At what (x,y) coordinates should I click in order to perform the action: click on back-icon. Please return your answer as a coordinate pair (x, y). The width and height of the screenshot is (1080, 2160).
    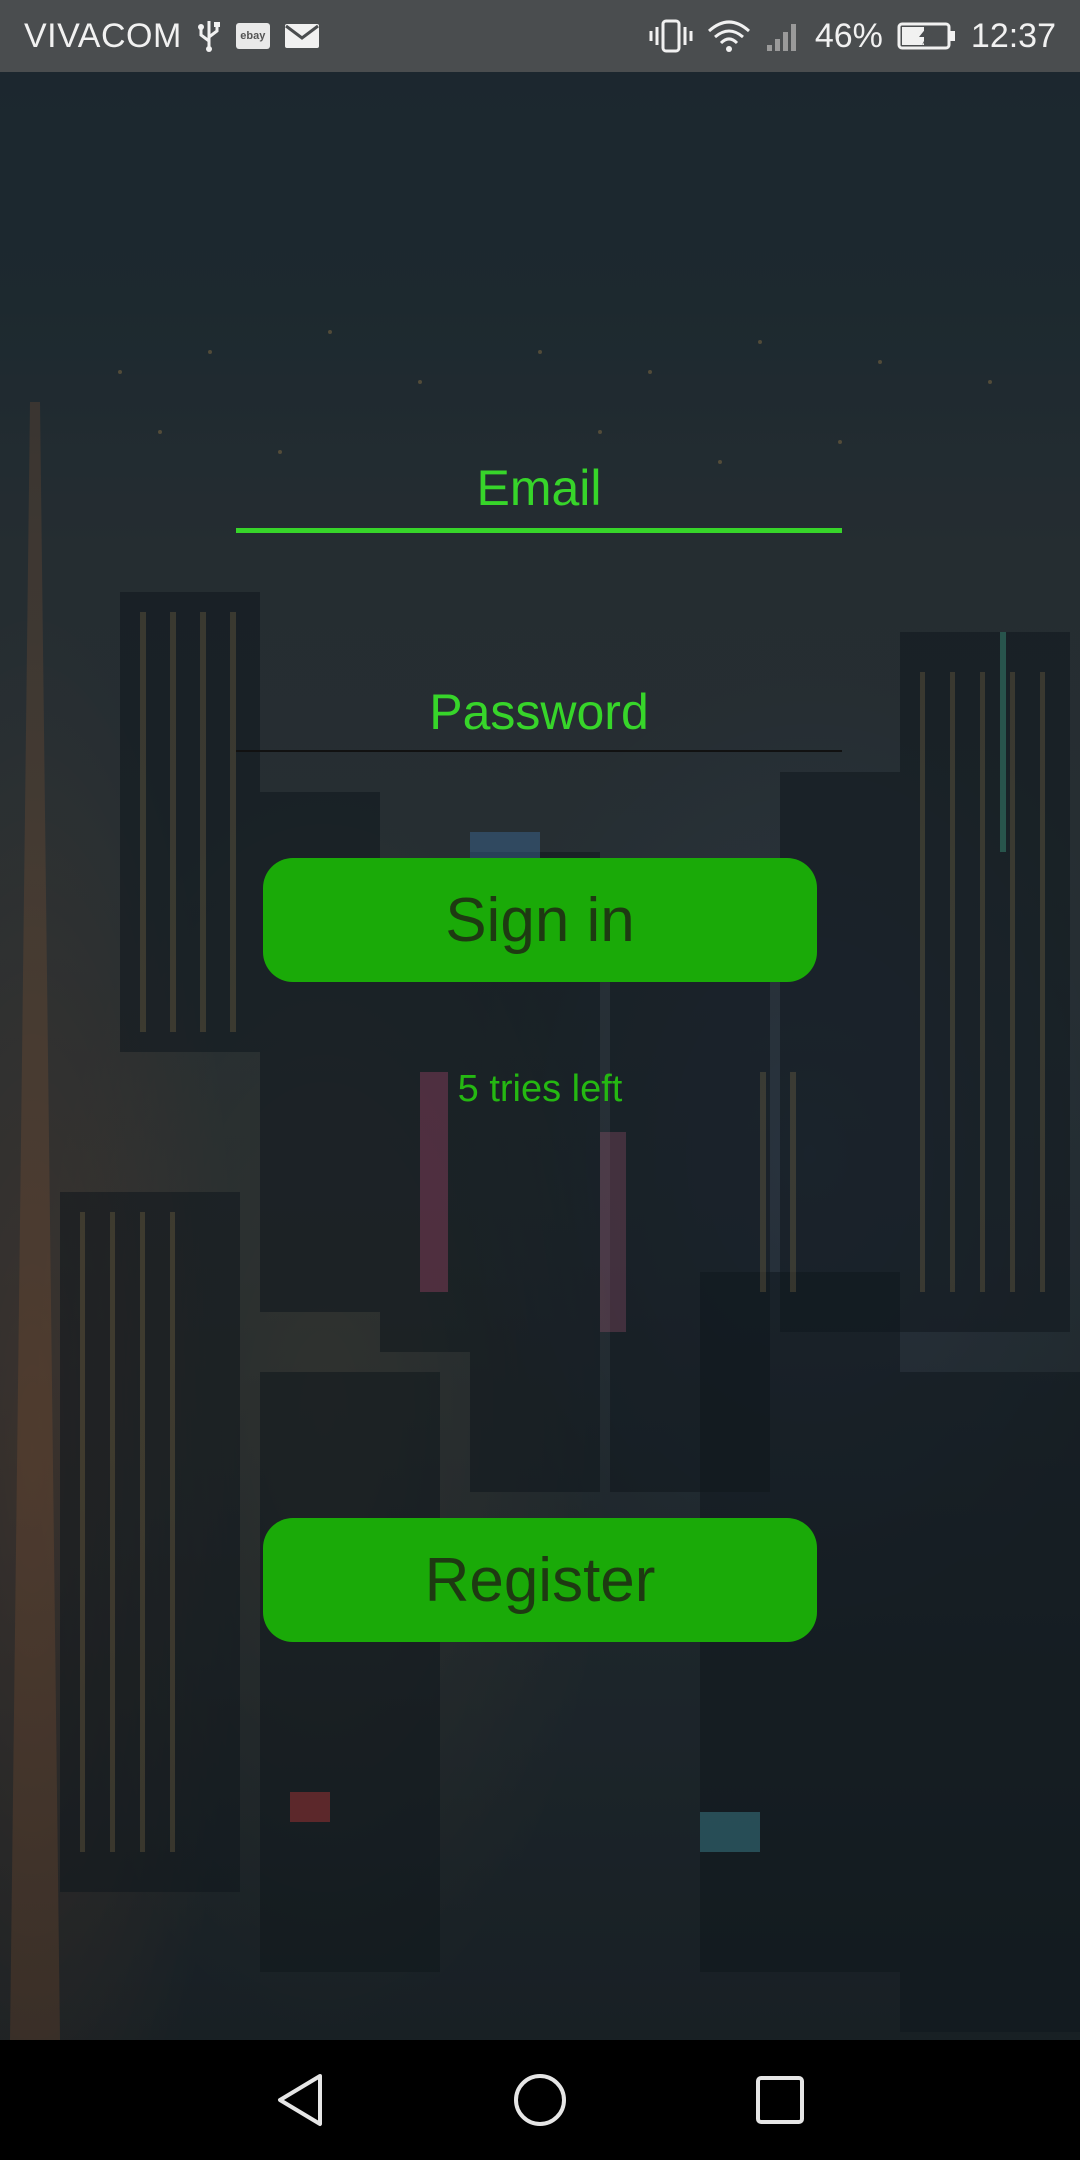
    Looking at the image, I should click on (300, 2100).